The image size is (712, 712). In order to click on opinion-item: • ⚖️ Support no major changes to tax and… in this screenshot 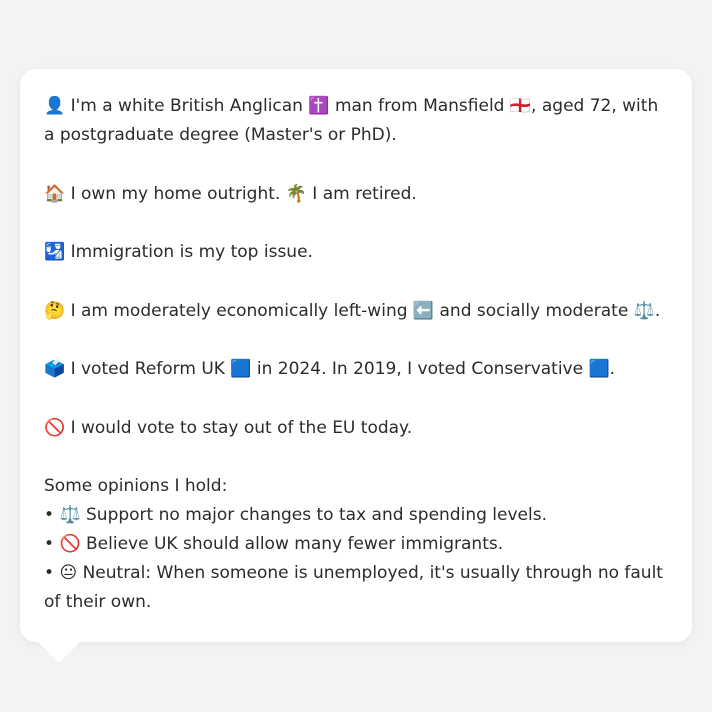, I will do `click(356, 515)`.